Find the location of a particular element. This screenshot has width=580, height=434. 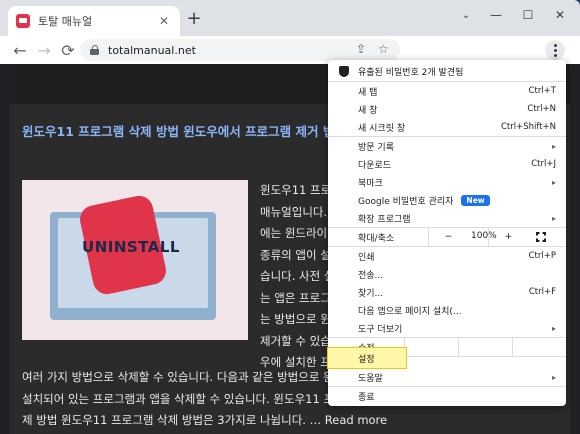

zoom-out-button: − is located at coordinates (448, 237).